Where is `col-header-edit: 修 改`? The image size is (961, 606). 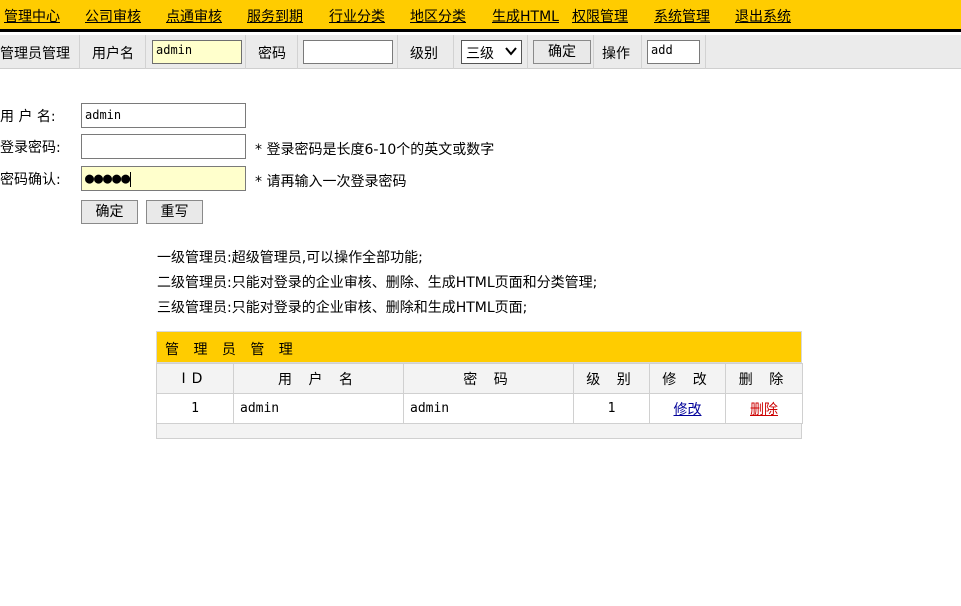
col-header-edit: 修 改 is located at coordinates (687, 378).